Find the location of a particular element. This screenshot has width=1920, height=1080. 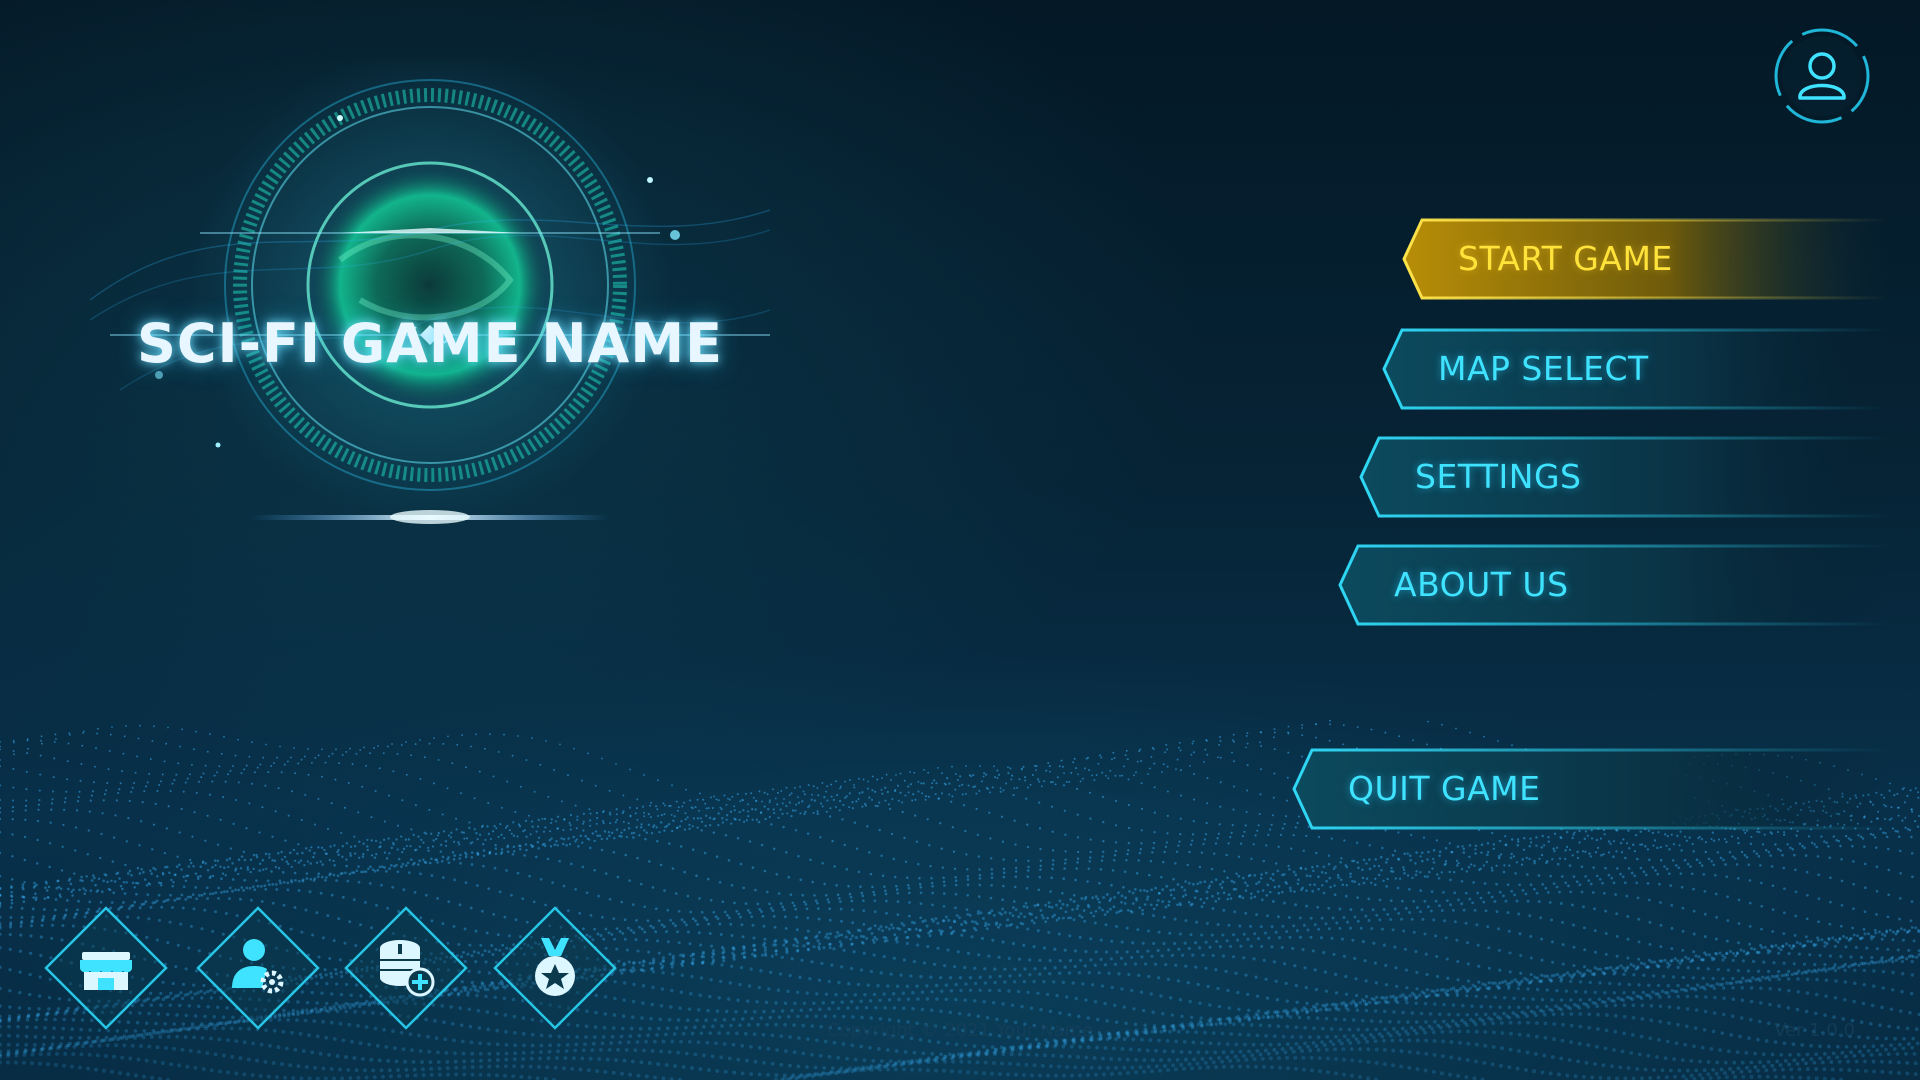

about-us-button: ABOUT US is located at coordinates (1613, 585).